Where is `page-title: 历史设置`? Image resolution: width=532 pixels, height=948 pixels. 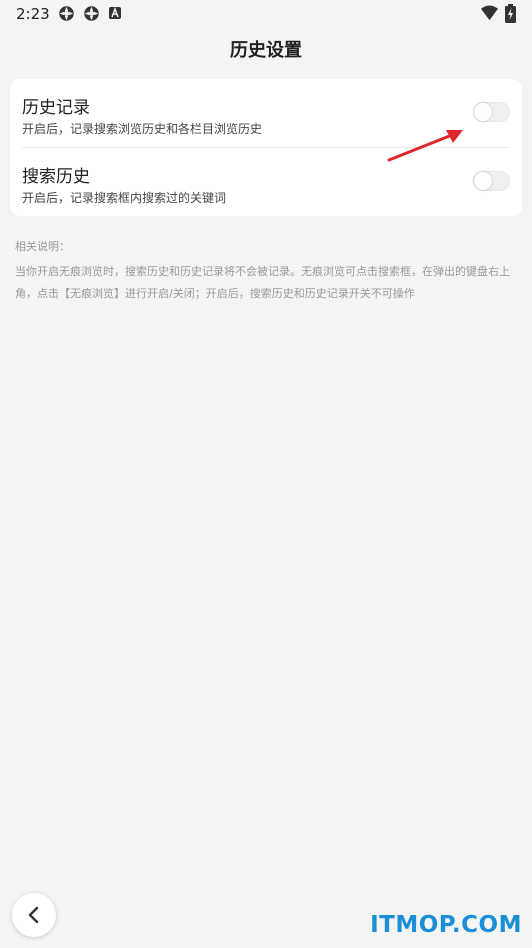 page-title: 历史设置 is located at coordinates (266, 50).